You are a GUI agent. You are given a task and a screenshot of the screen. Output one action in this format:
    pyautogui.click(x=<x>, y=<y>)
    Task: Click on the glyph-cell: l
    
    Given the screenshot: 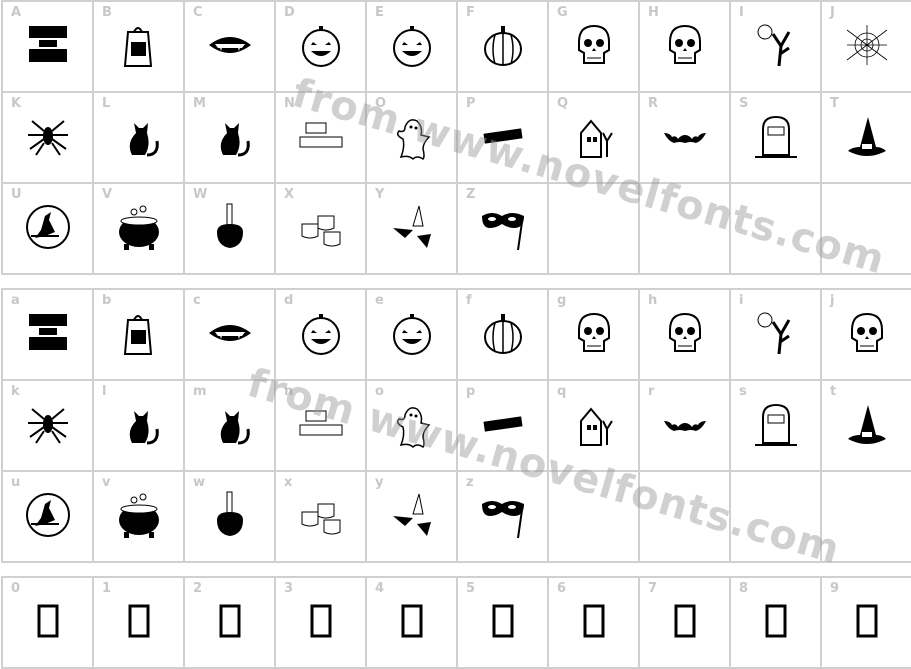 What is the action you would take?
    pyautogui.click(x=139, y=426)
    